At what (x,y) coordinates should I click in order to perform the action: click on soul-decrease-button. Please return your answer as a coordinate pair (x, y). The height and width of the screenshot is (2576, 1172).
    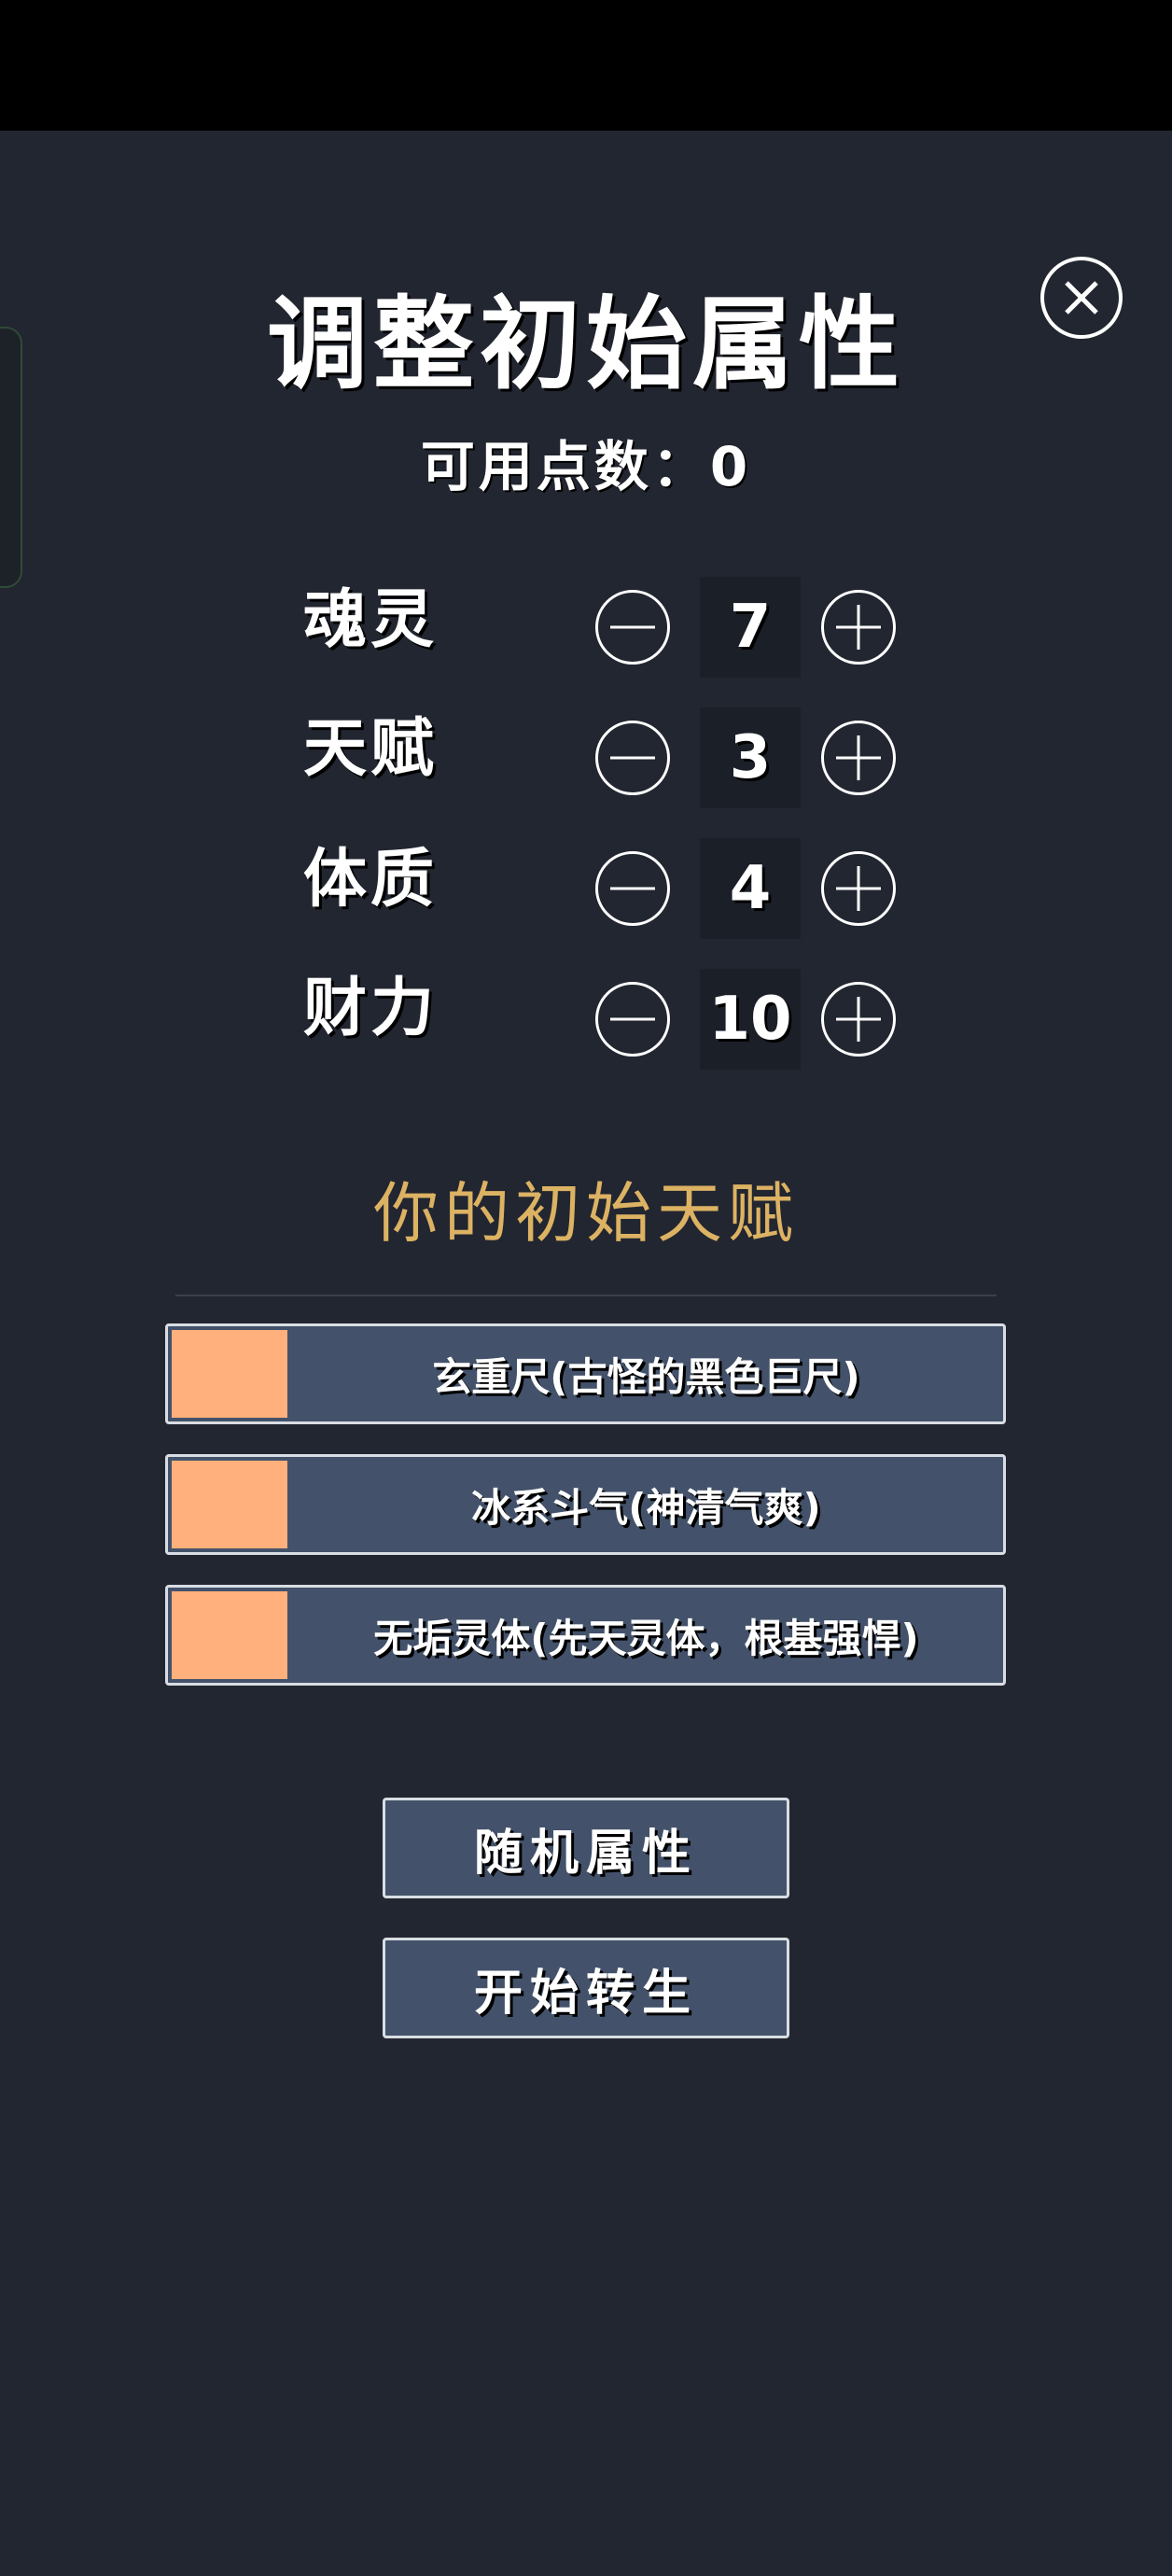
    Looking at the image, I should click on (632, 627).